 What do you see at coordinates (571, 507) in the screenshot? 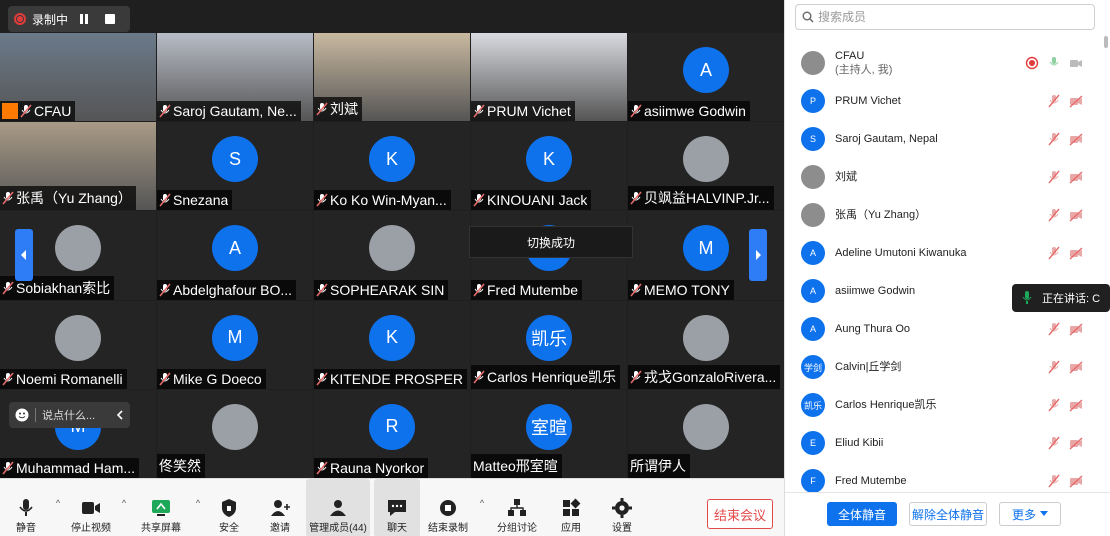
I see `apps-button: 应用` at bounding box center [571, 507].